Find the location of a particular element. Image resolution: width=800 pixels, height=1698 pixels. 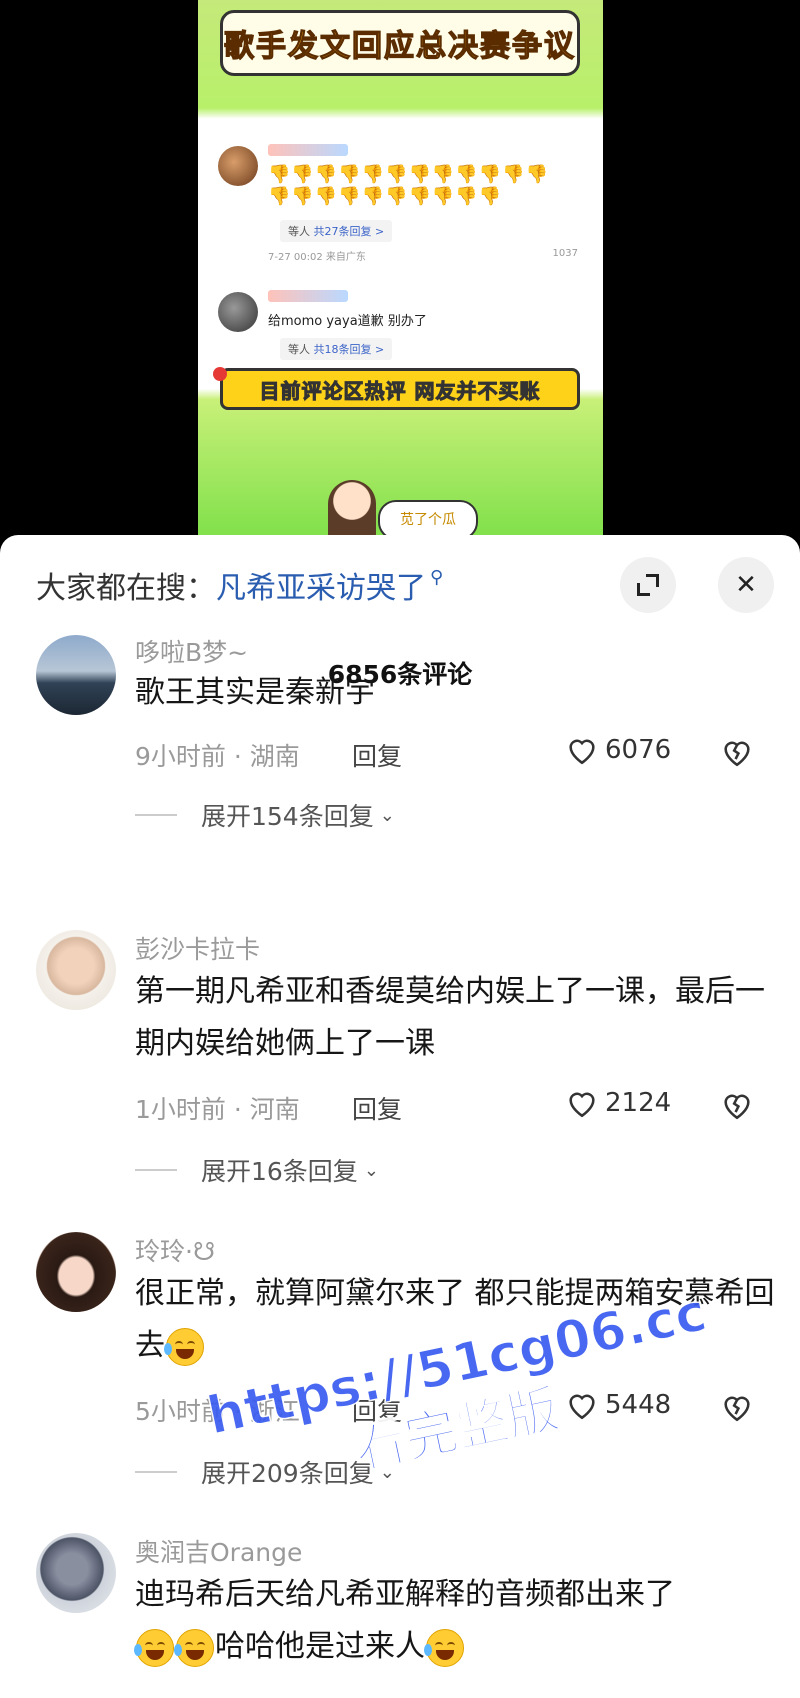

mock-reply-summary: 等人 共18条回复 > is located at coordinates (336, 349).